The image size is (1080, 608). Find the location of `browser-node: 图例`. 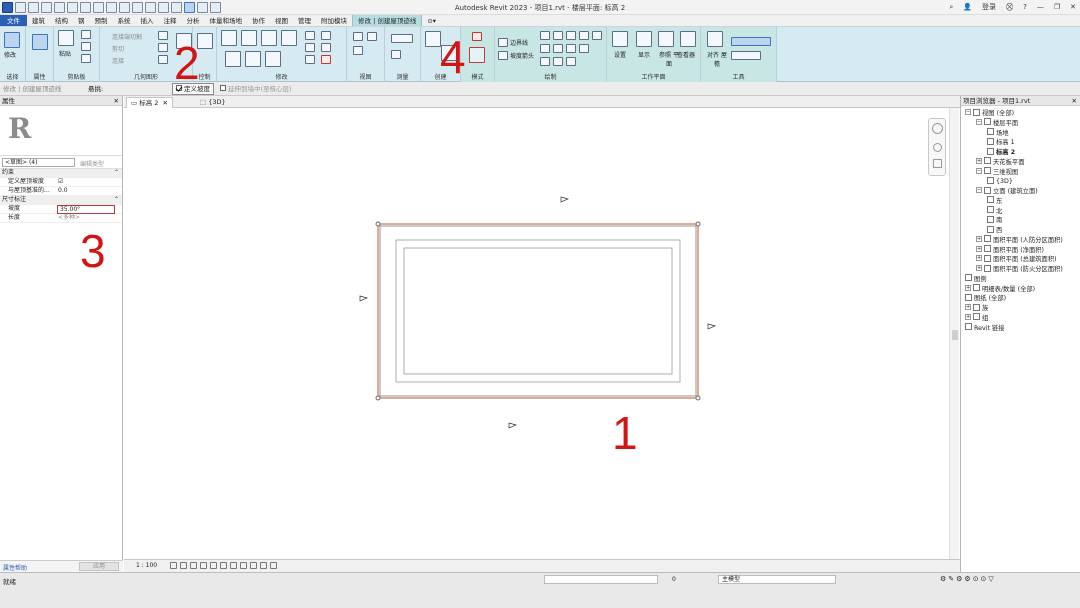

browser-node: 图例 is located at coordinates (976, 279).